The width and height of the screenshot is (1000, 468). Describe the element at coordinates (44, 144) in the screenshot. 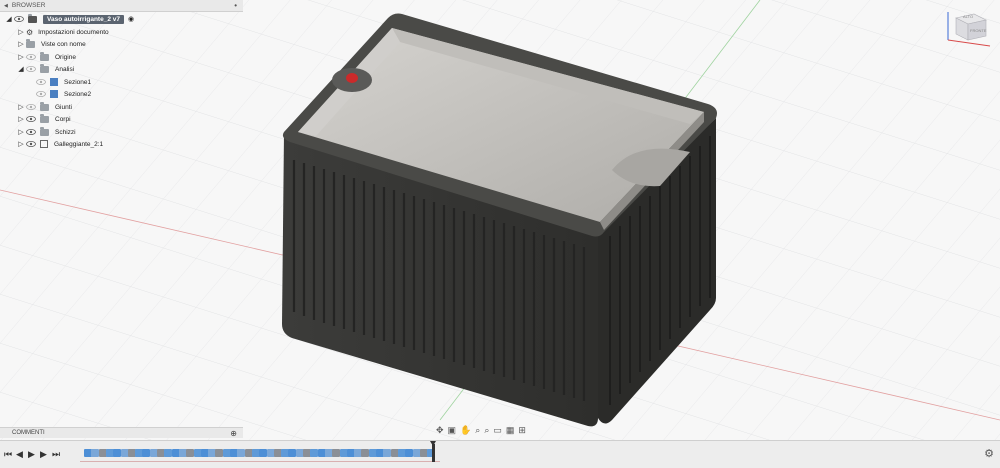

I see `component-icon` at that location.